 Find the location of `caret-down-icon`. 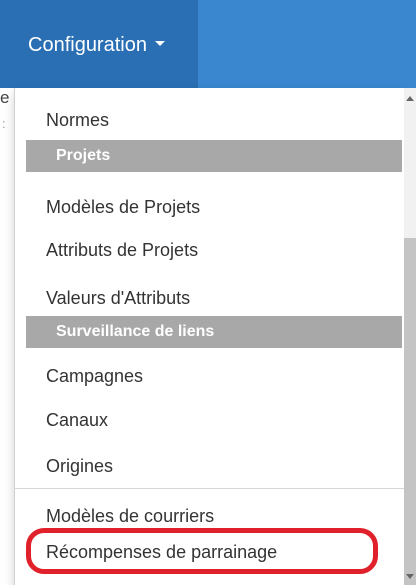

caret-down-icon is located at coordinates (159, 44).